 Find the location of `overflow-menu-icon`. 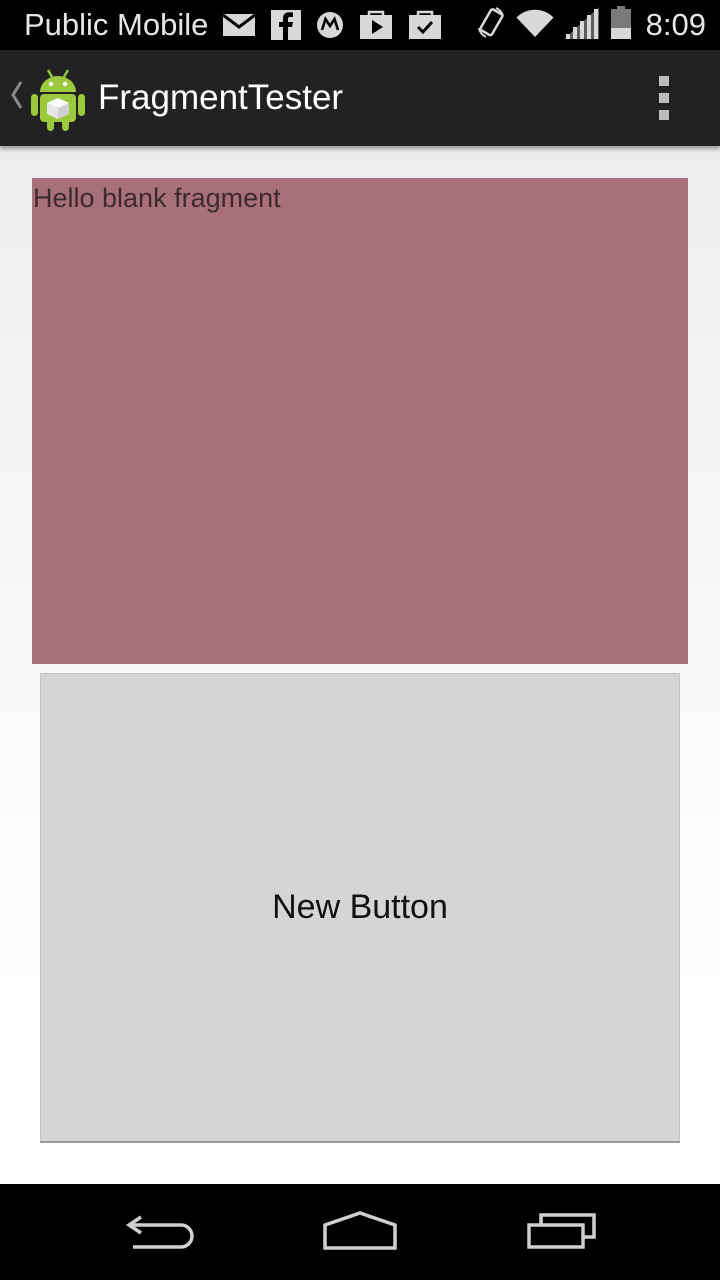

overflow-menu-icon is located at coordinates (664, 98).